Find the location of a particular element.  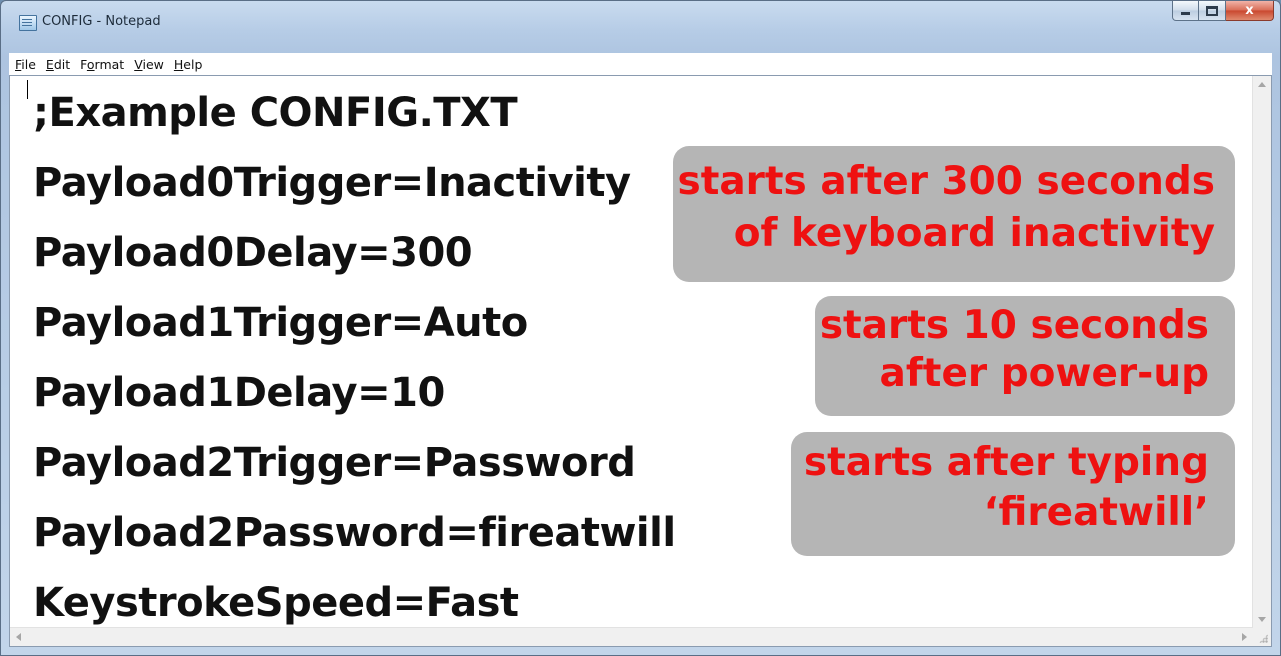

close-icon: x is located at coordinates (1249, 10).